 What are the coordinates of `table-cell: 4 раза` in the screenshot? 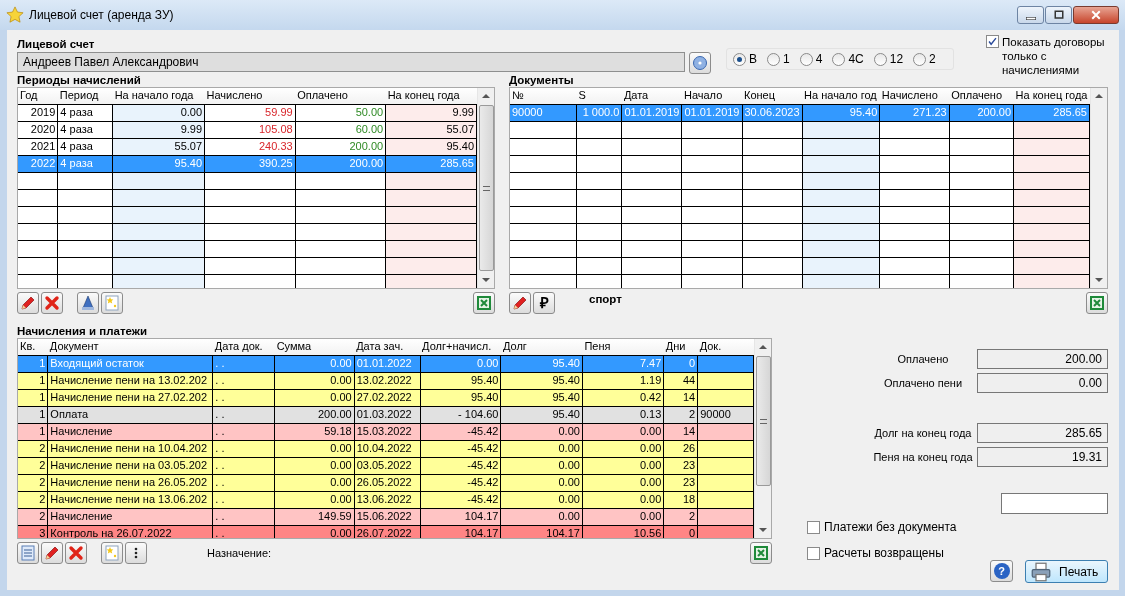 It's located at (85, 129).